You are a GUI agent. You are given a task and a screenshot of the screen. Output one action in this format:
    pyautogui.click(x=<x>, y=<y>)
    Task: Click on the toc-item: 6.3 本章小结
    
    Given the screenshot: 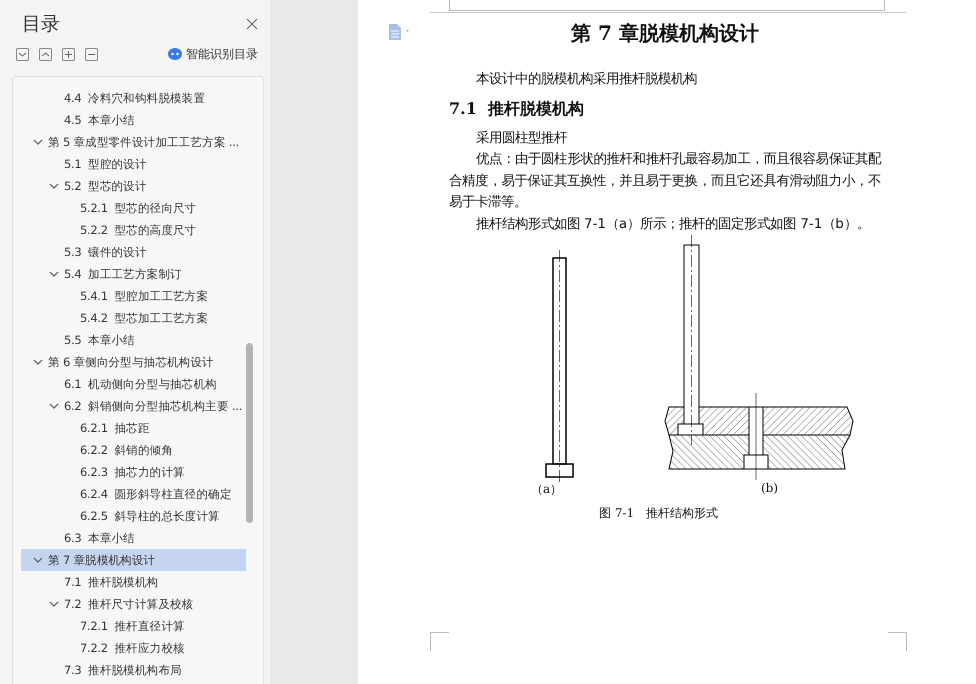 What is the action you would take?
    pyautogui.click(x=133, y=538)
    